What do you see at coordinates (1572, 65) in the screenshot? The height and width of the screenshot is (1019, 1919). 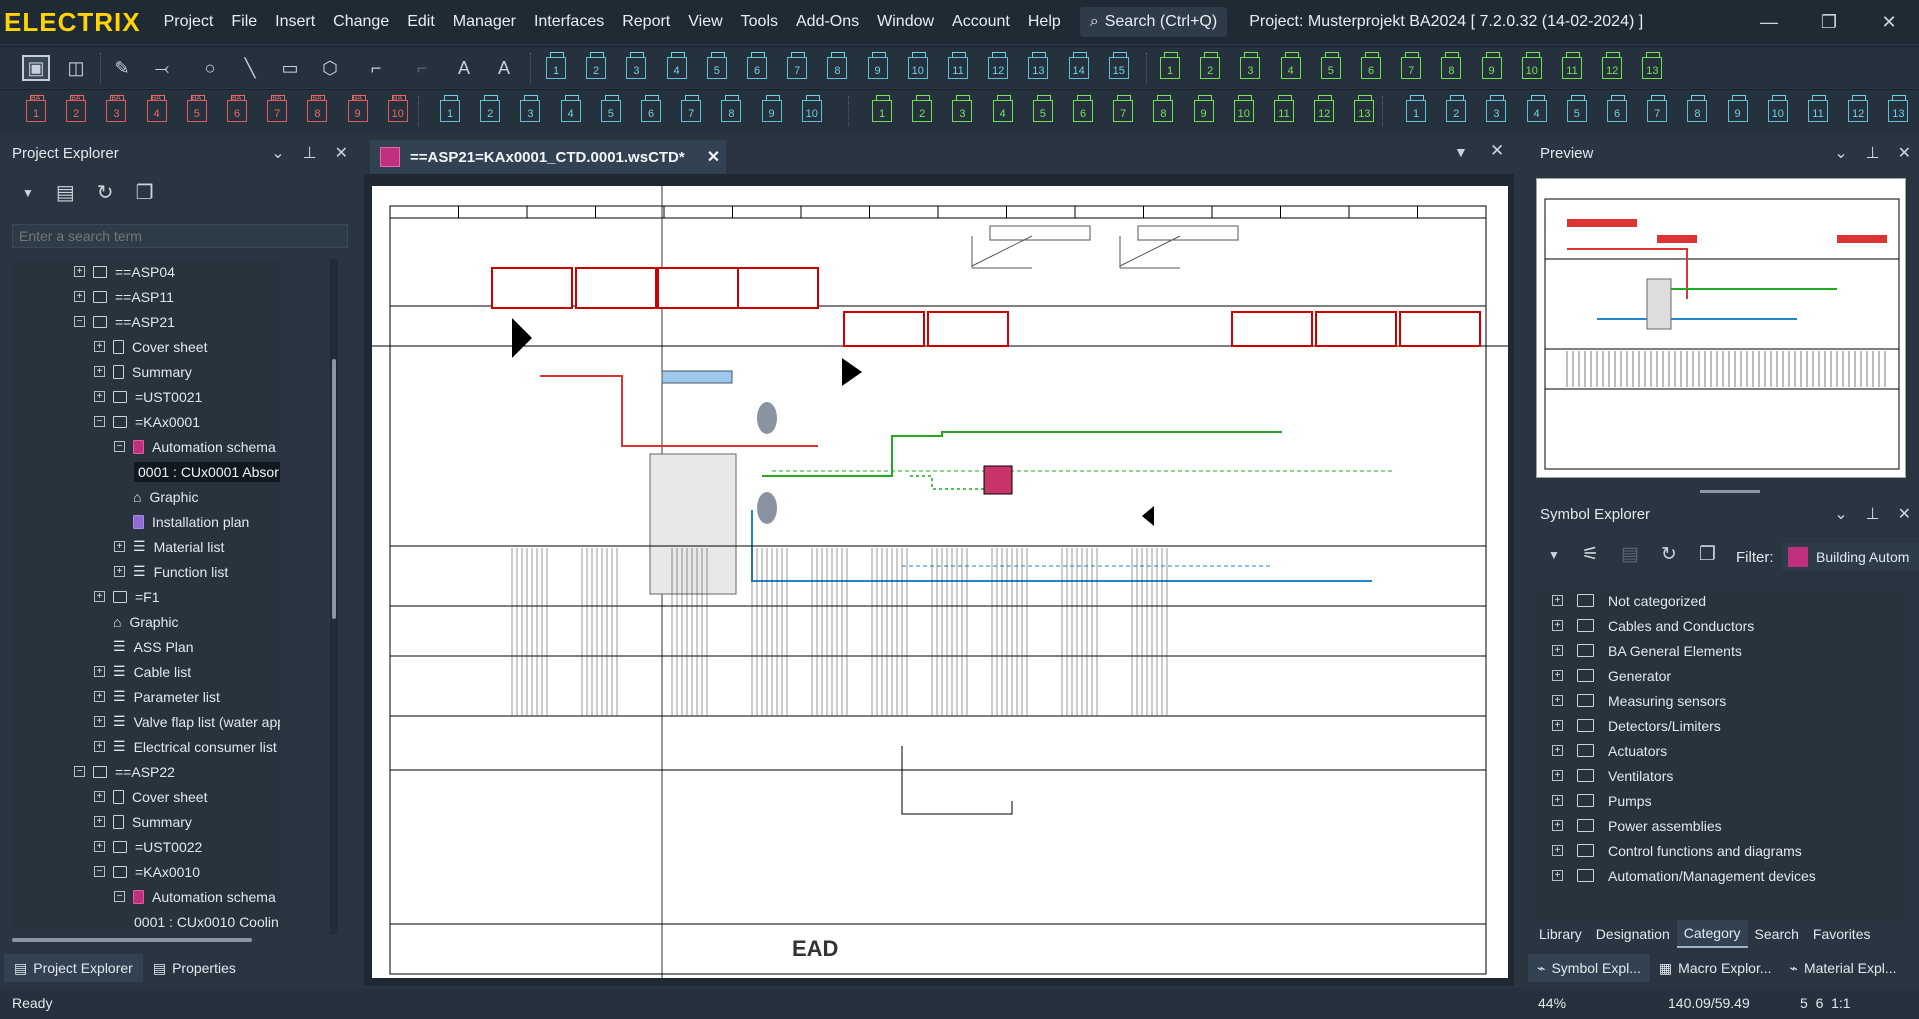 I see `tb1-green-button-11: 11` at bounding box center [1572, 65].